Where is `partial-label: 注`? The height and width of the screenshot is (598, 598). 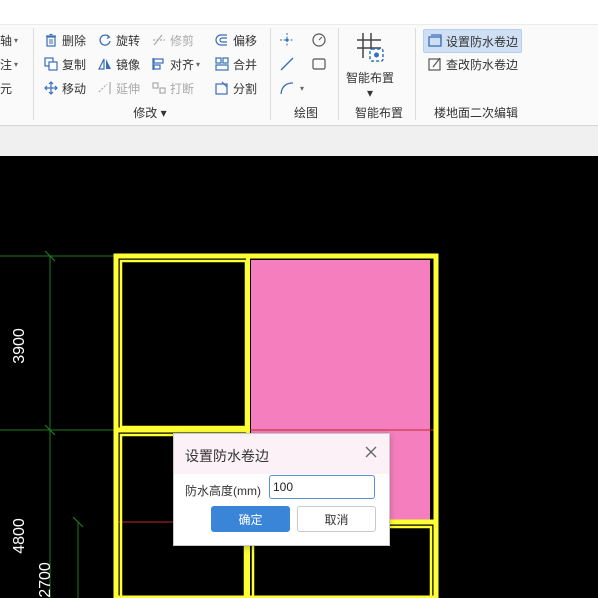 partial-label: 注 is located at coordinates (6, 64).